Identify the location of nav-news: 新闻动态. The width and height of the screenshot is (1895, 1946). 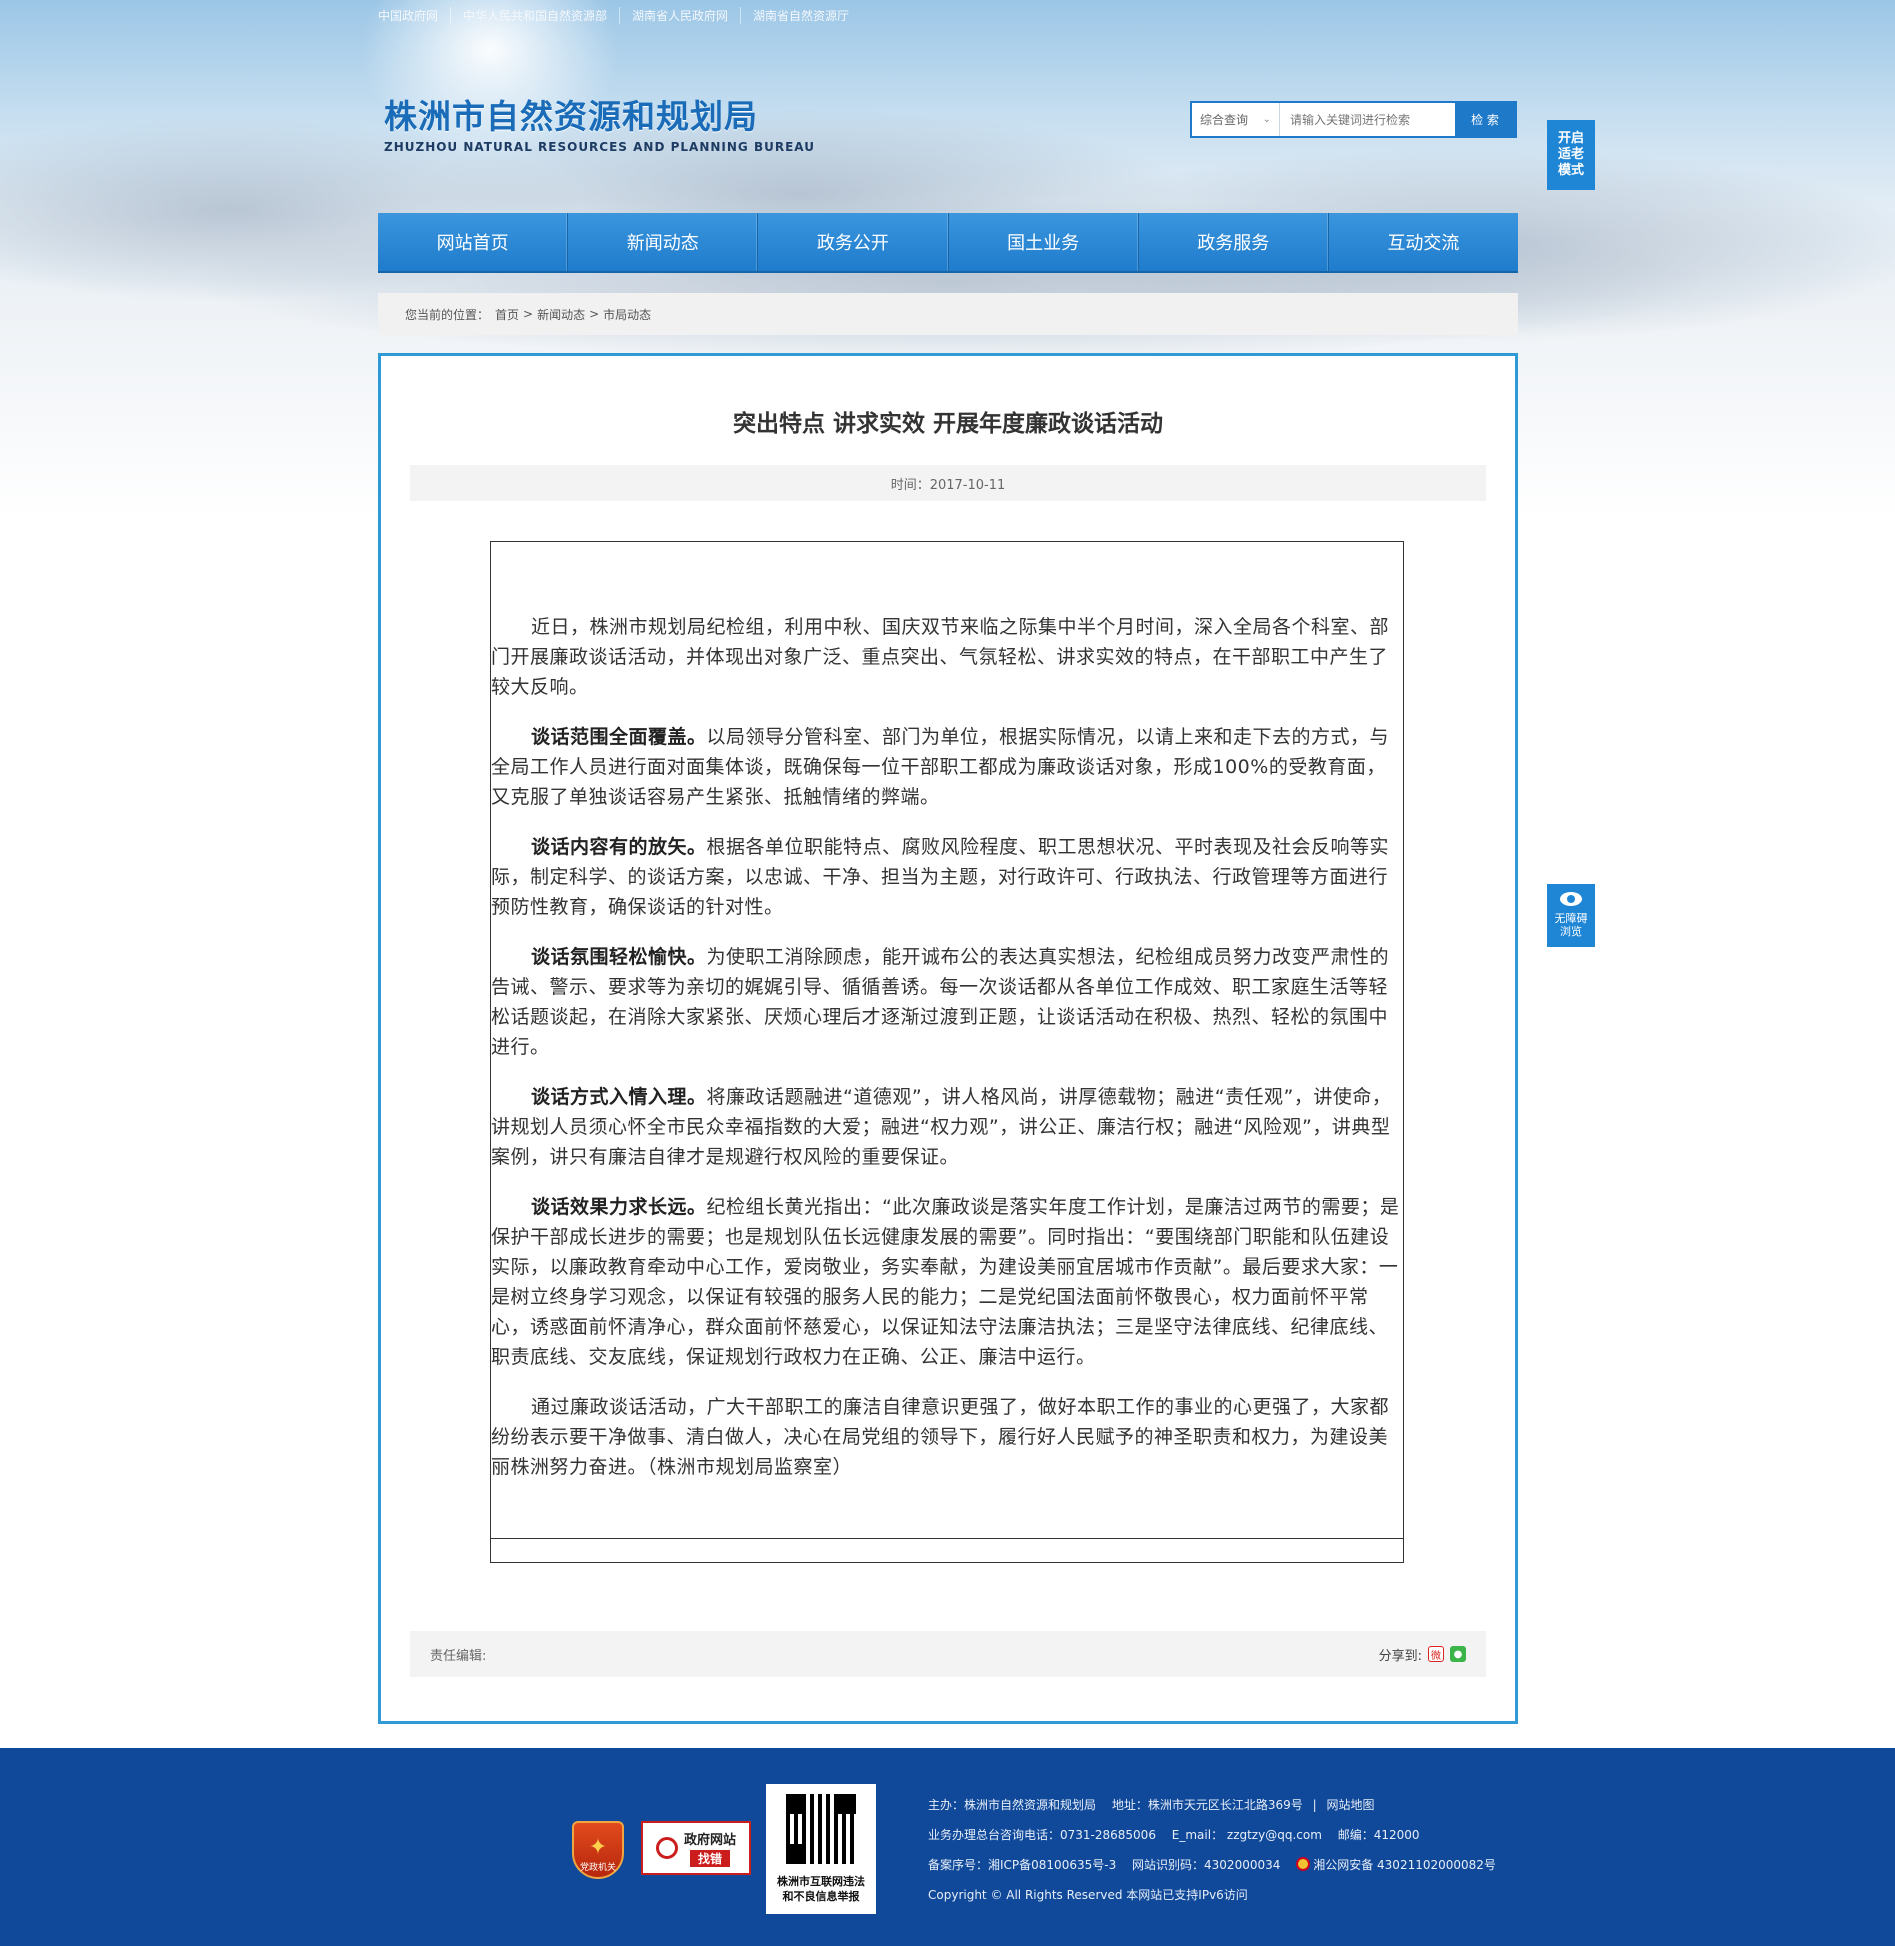
(663, 242).